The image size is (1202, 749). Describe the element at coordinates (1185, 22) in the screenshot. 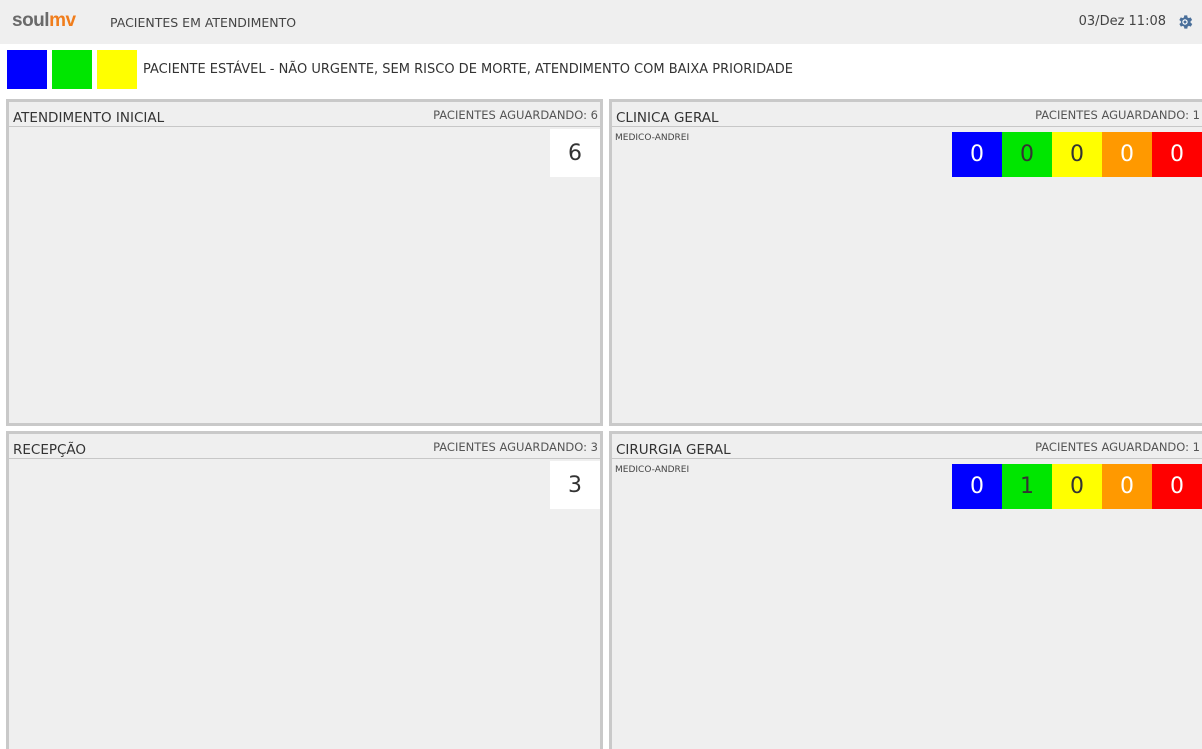

I see `gear-icon` at that location.